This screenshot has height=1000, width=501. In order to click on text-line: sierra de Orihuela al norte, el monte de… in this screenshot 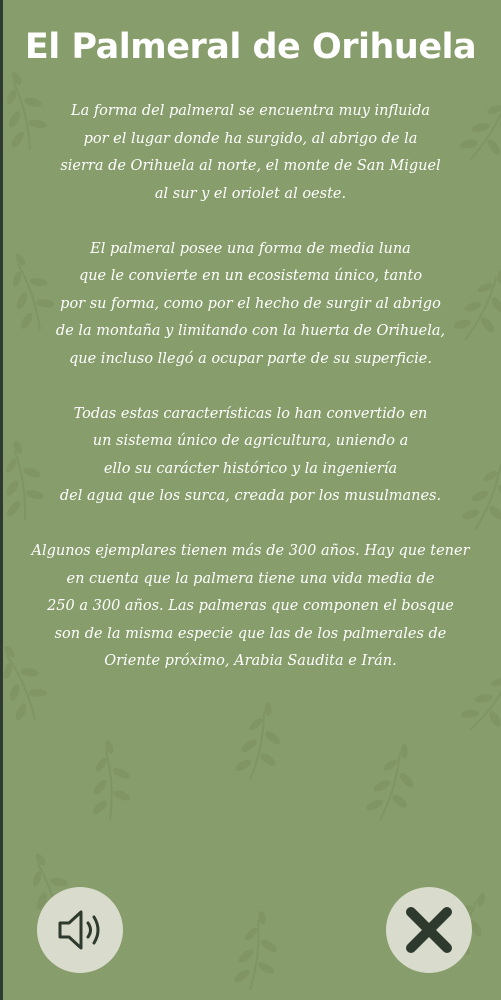, I will do `click(250, 166)`.